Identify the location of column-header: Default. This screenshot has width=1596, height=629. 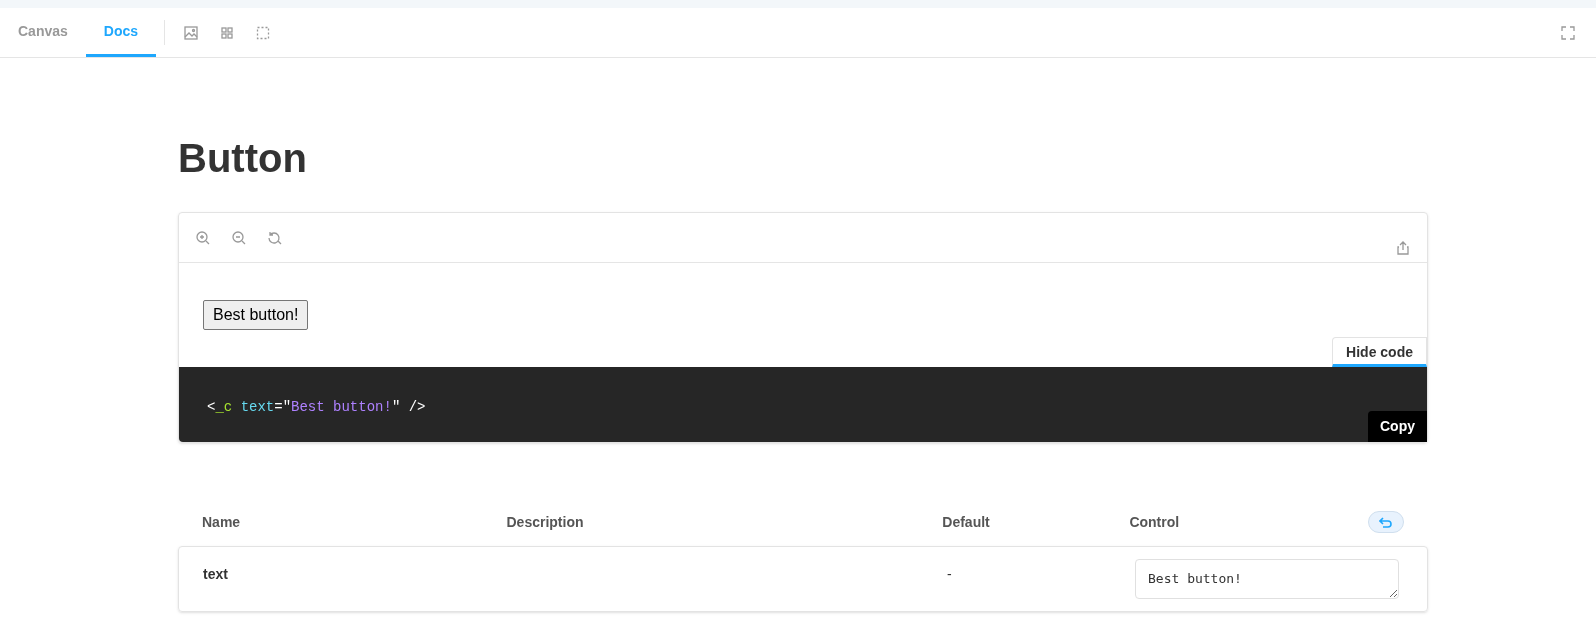
(966, 522).